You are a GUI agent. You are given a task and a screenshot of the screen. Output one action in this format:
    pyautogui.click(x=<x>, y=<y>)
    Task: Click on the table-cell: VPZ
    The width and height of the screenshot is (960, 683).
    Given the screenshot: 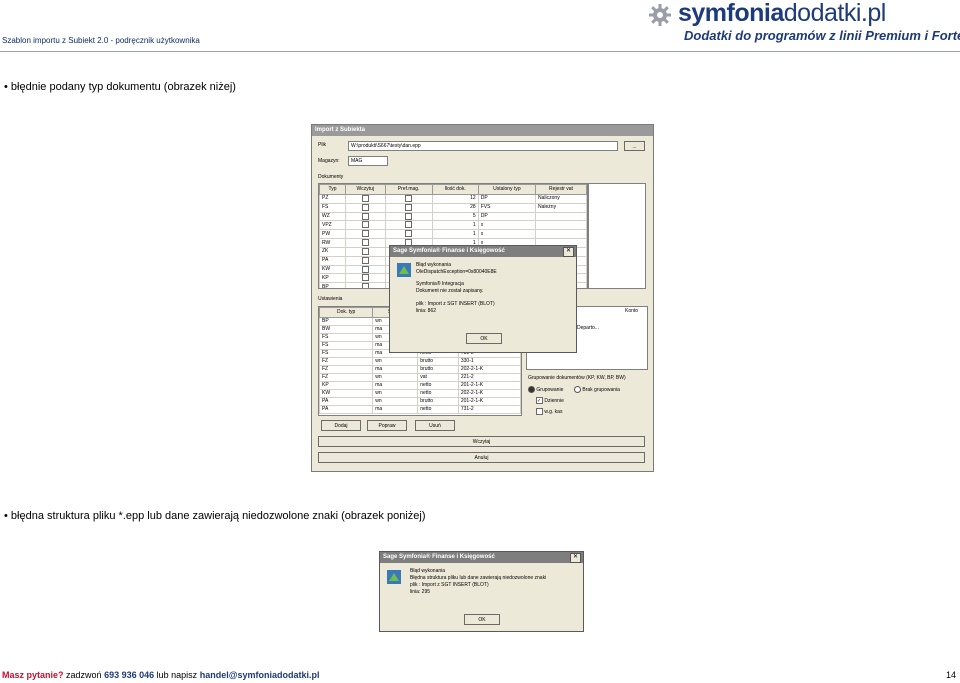 What is the action you would take?
    pyautogui.click(x=332, y=225)
    